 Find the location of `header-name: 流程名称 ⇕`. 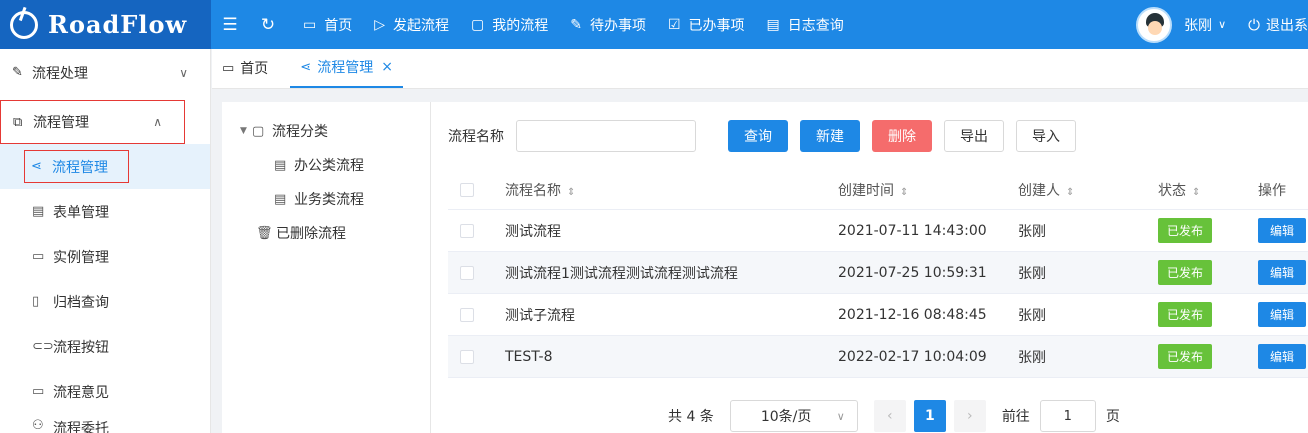

header-name: 流程名称 ⇕ is located at coordinates (671, 190).